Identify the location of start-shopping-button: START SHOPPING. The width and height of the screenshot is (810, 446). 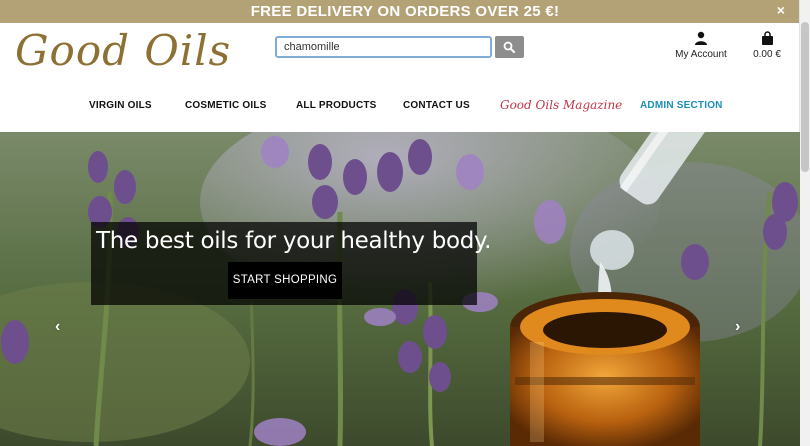
(285, 280).